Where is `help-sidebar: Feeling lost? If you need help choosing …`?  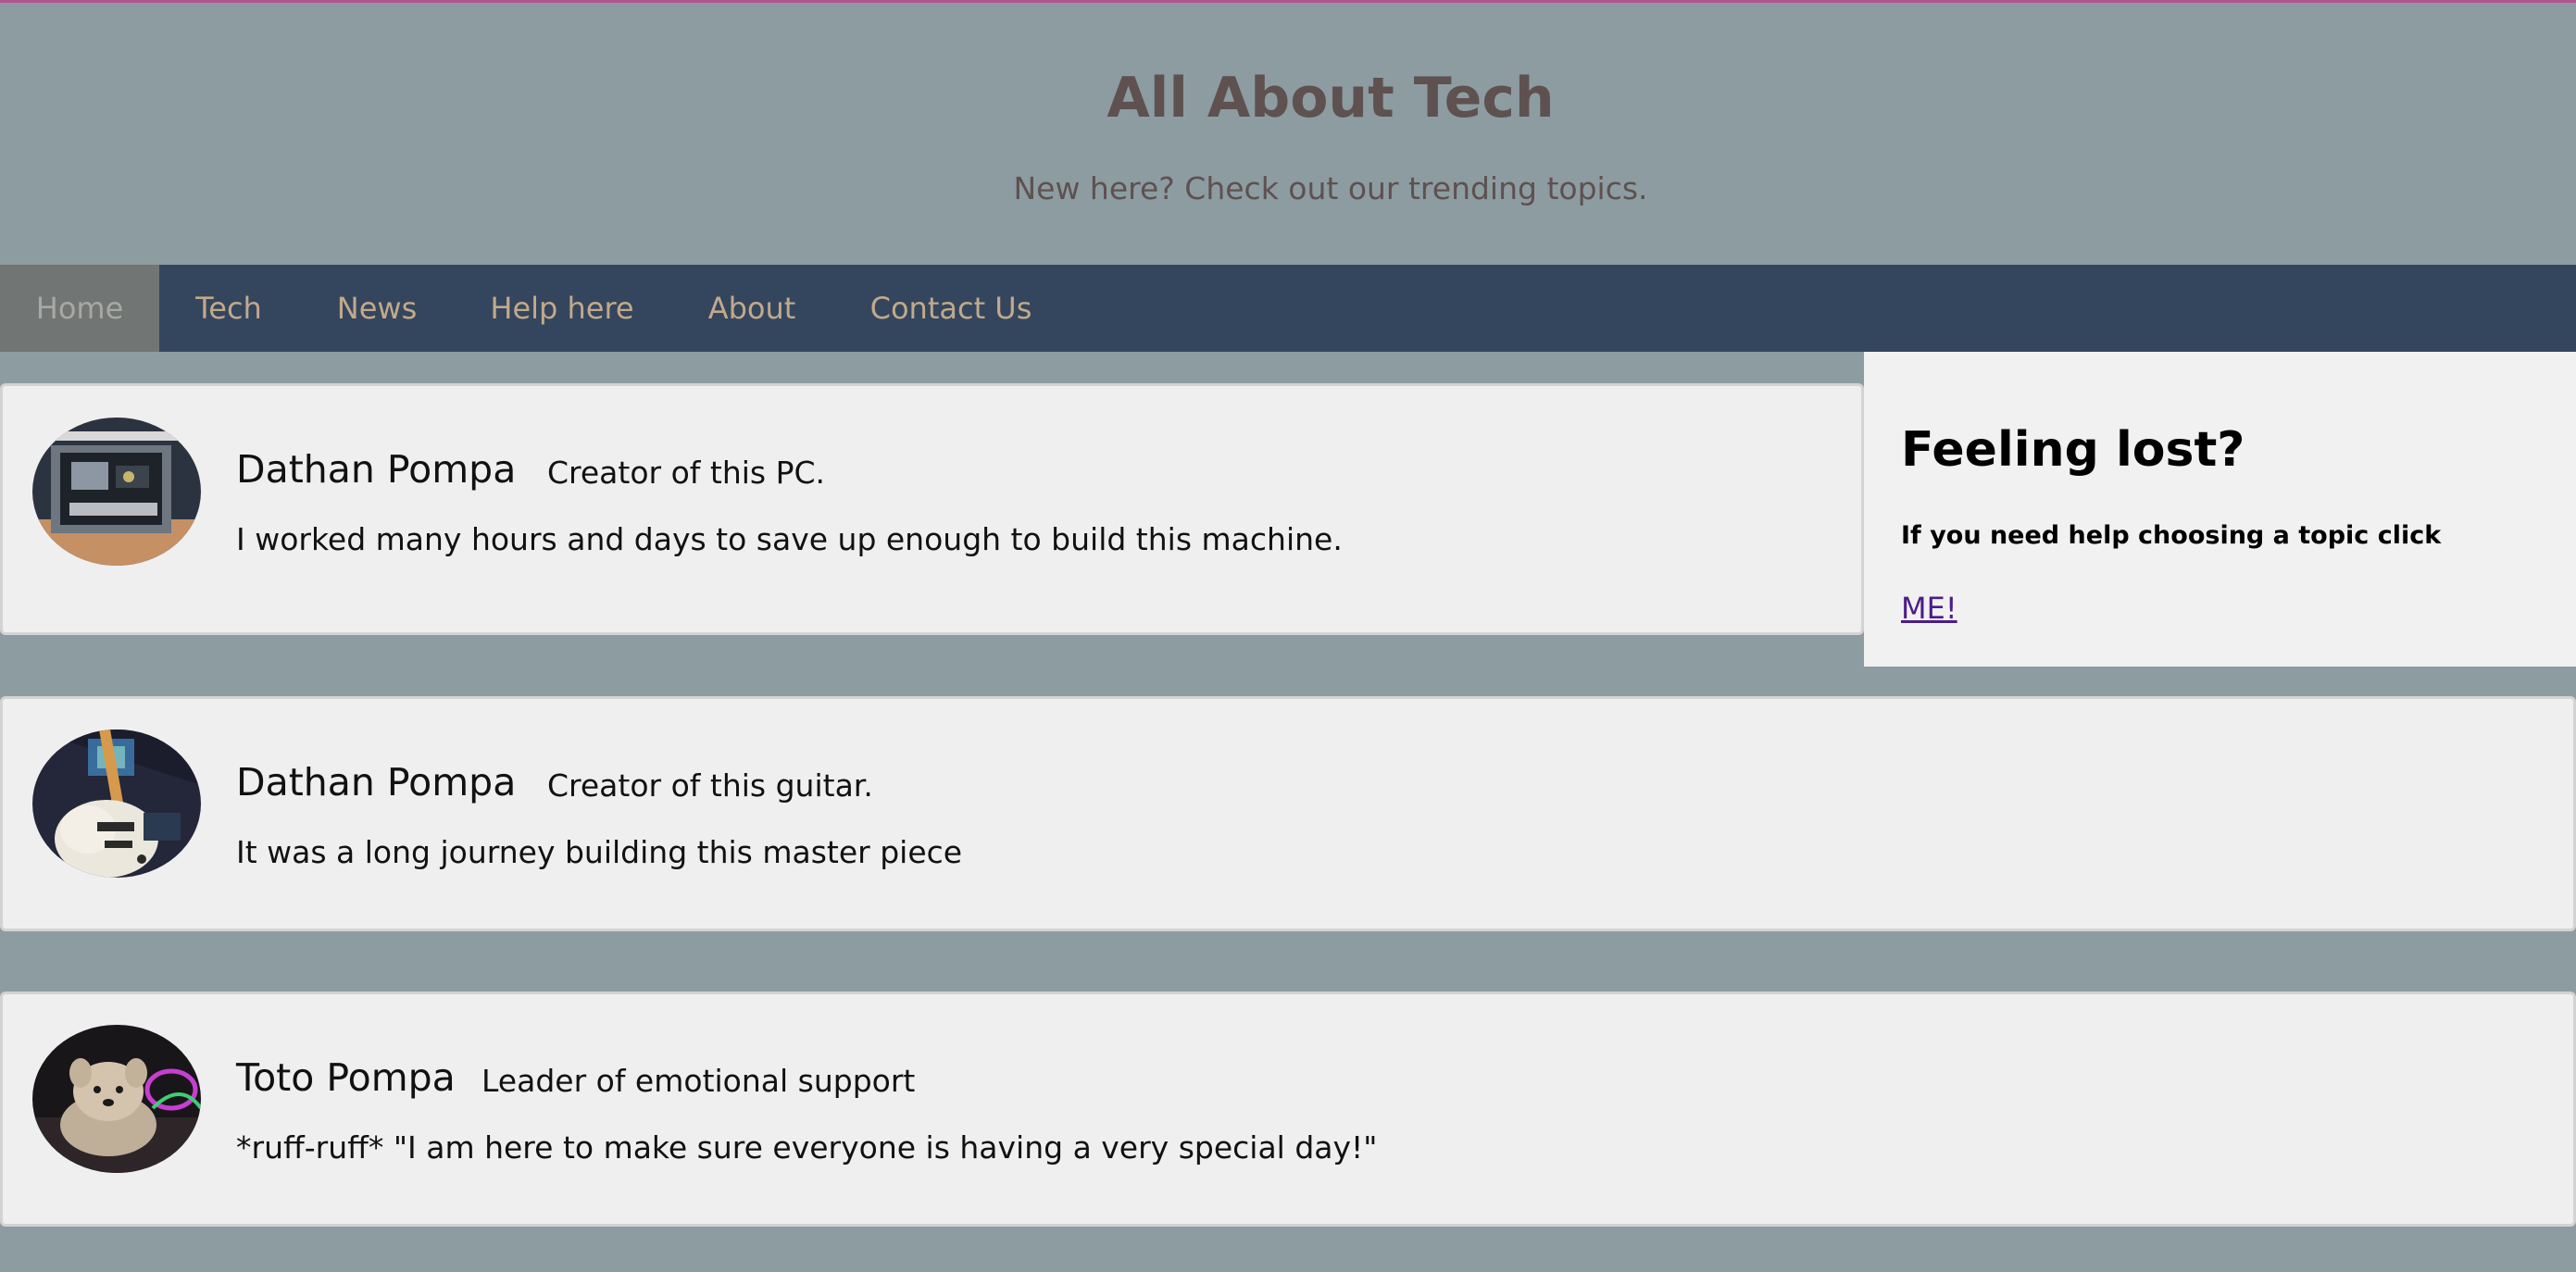
help-sidebar: Feeling lost? If you need help choosing … is located at coordinates (2220, 509).